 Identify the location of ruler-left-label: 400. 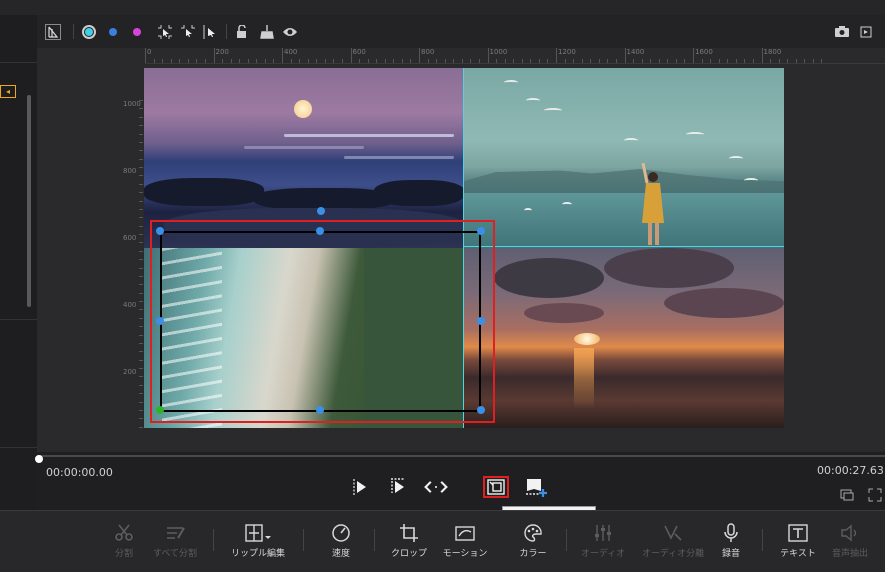
(130, 305).